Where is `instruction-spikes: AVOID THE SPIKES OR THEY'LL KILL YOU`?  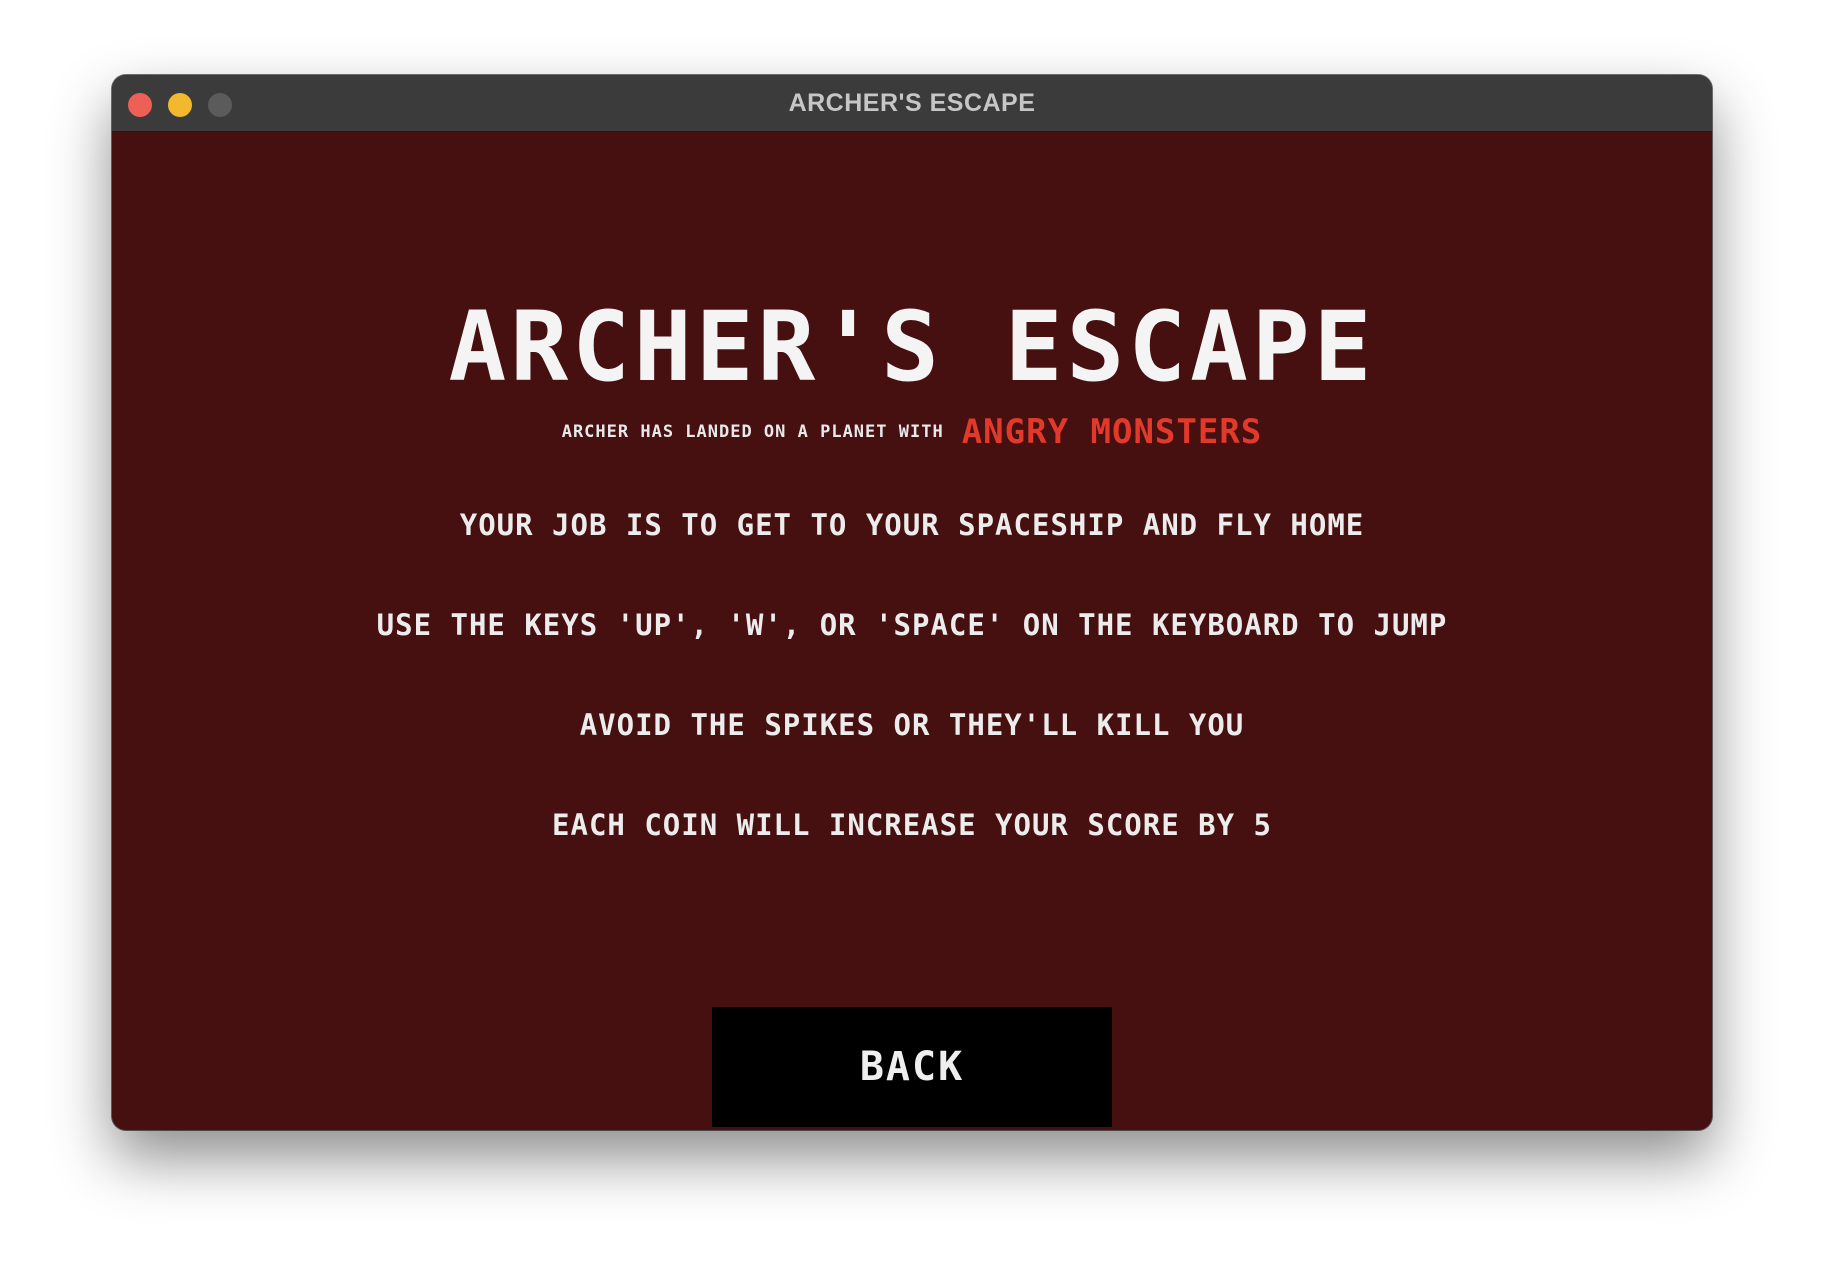
instruction-spikes: AVOID THE SPIKES OR THEY'LL KILL YOU is located at coordinates (912, 725).